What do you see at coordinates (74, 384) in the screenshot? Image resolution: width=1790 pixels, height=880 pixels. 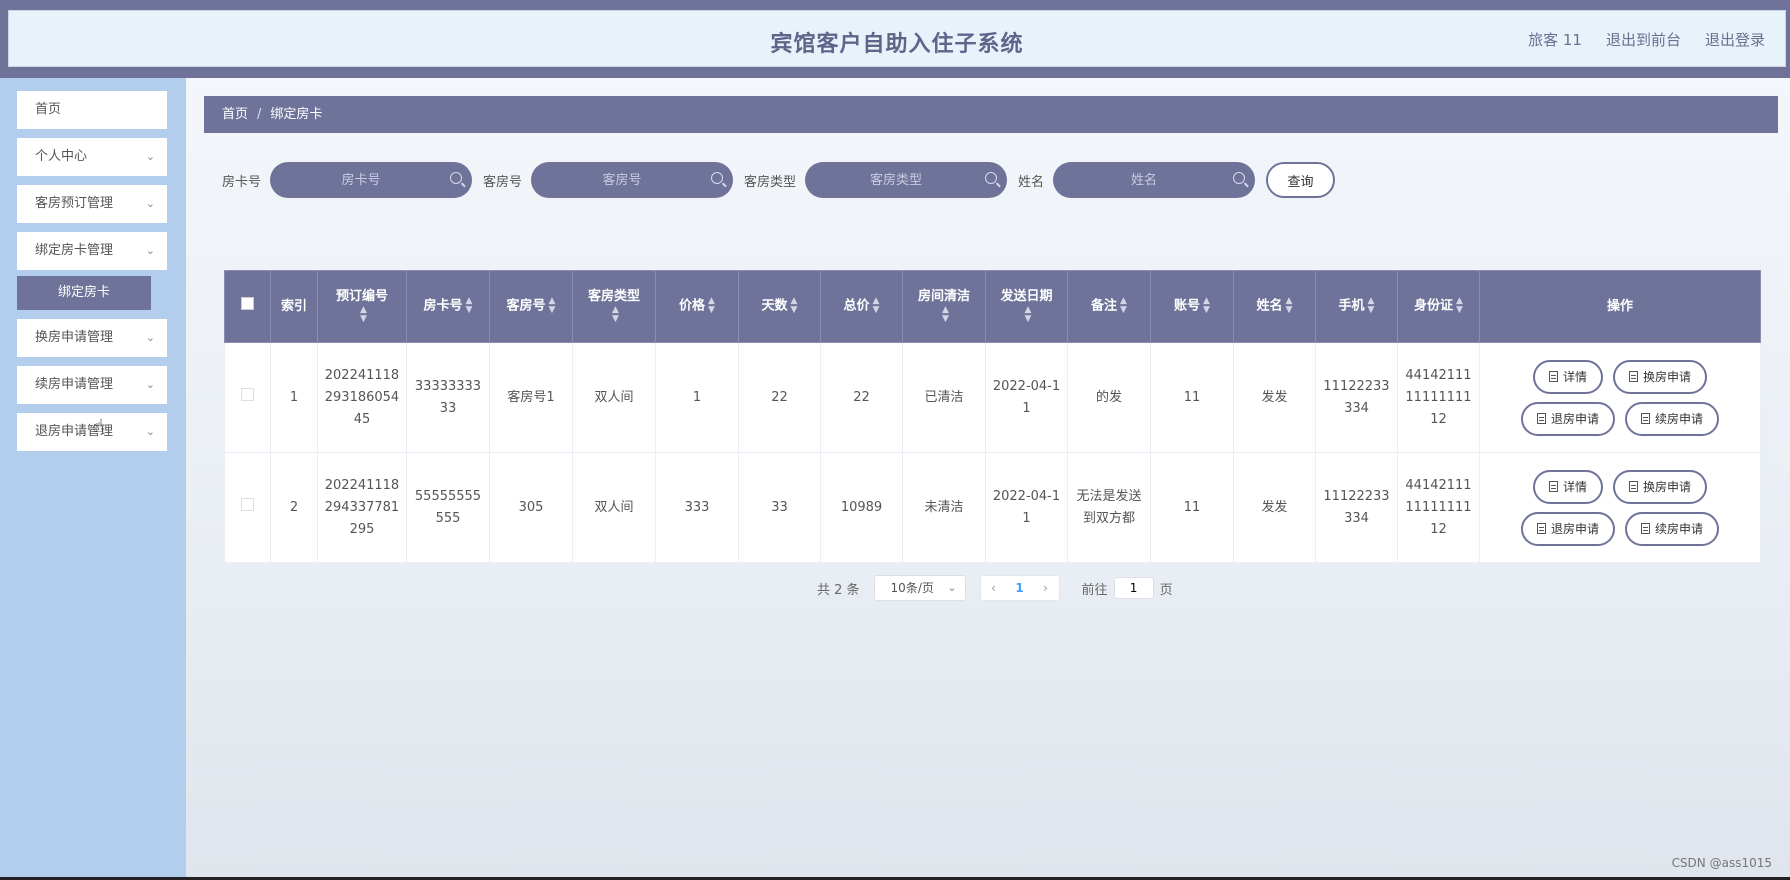 I see `sidebar-item-label: 续房申请管理` at bounding box center [74, 384].